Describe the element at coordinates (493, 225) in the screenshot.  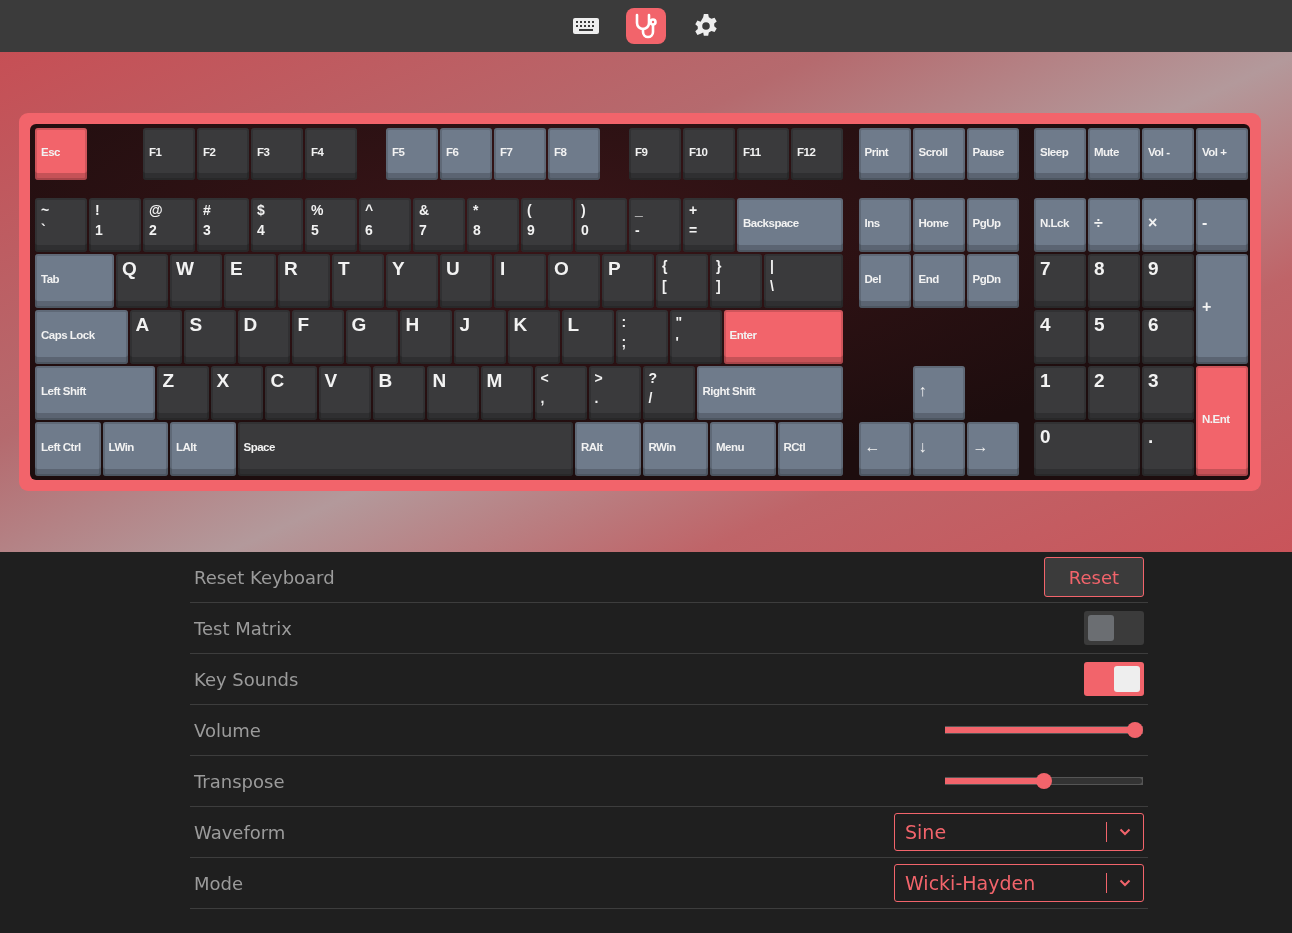
I see `key: * 8` at that location.